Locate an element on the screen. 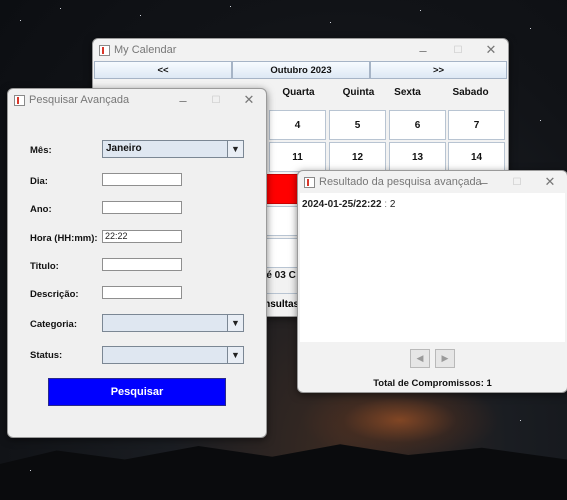 This screenshot has width=567, height=500. titulo-label: Titulo: is located at coordinates (44, 266).